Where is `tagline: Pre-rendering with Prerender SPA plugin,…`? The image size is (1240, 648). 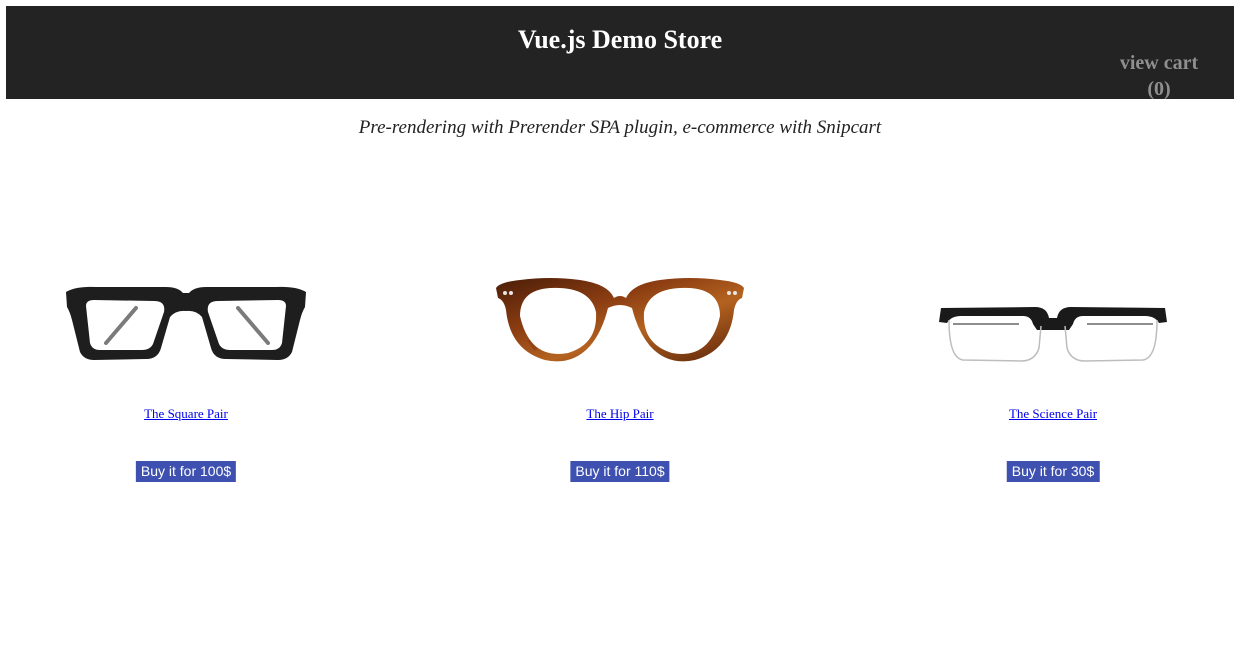
tagline: Pre-rendering with Prerender SPA plugin,… is located at coordinates (620, 127).